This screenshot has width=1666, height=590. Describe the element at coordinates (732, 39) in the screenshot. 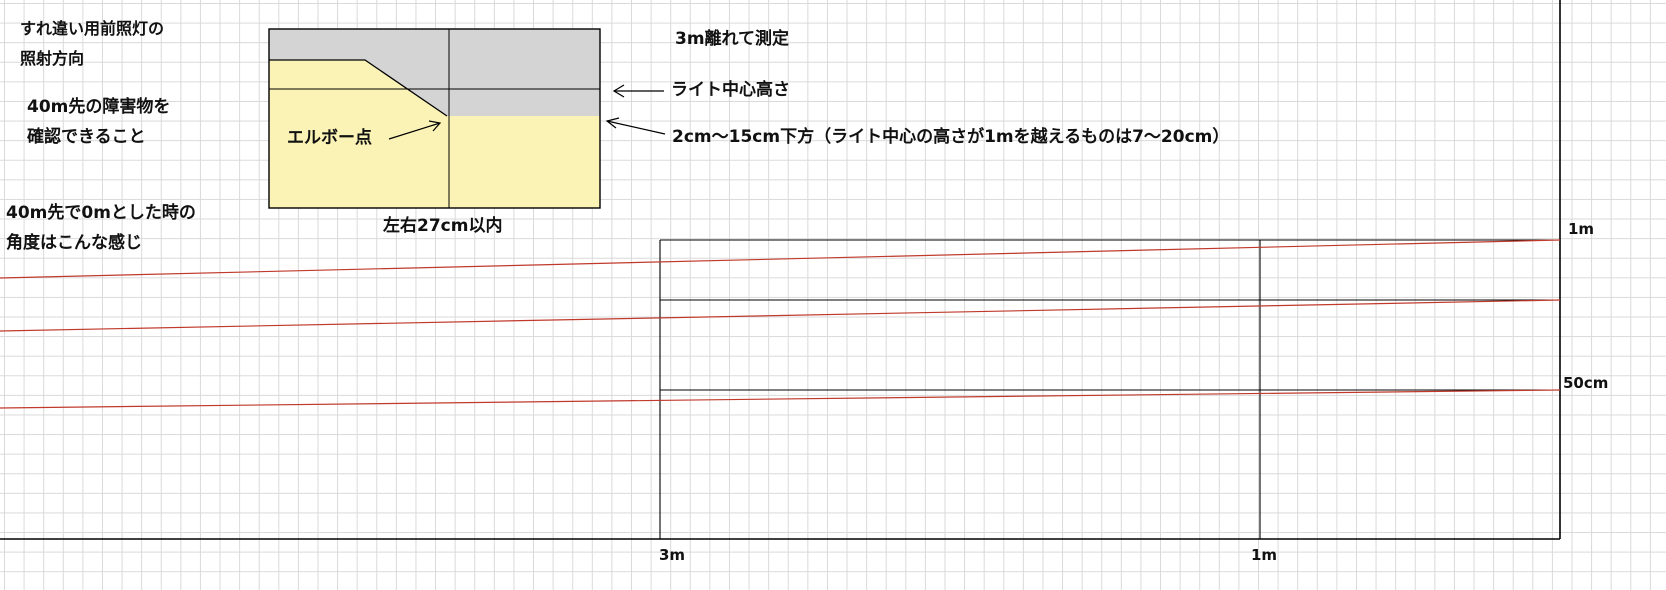

I see `measure-note: 3m離れて測定` at that location.